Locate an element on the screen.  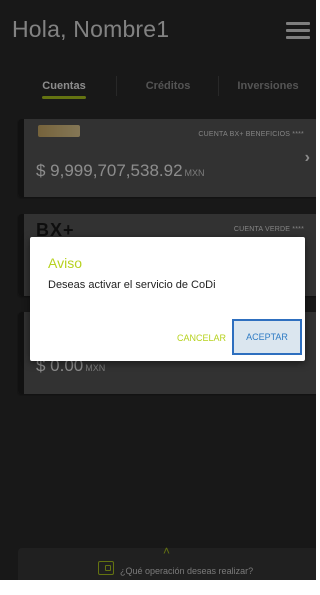
dialog-title: Aviso is located at coordinates (65, 263).